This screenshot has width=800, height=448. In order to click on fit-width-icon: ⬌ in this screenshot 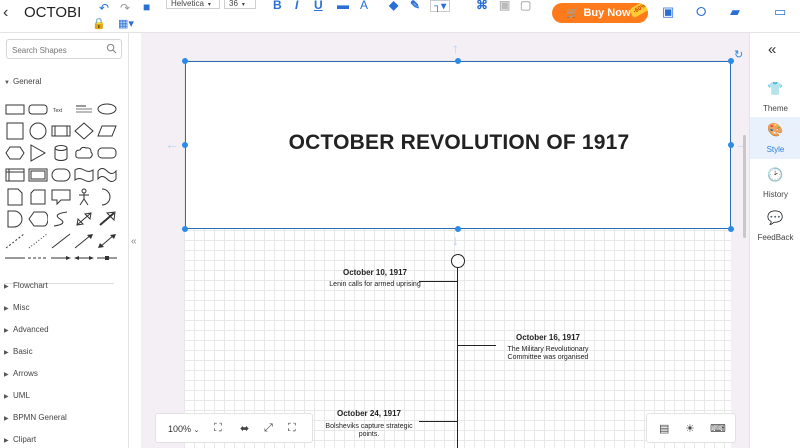, I will do `click(244, 428)`.